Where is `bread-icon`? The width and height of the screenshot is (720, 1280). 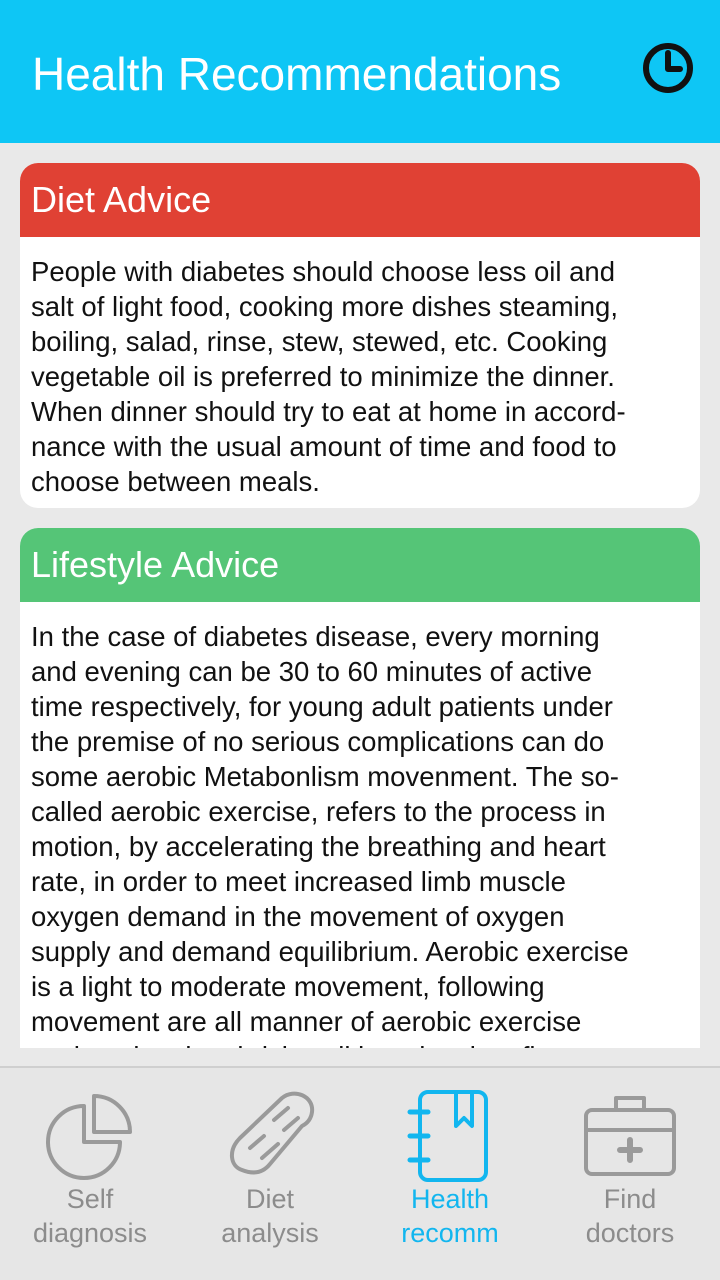 bread-icon is located at coordinates (272, 1133).